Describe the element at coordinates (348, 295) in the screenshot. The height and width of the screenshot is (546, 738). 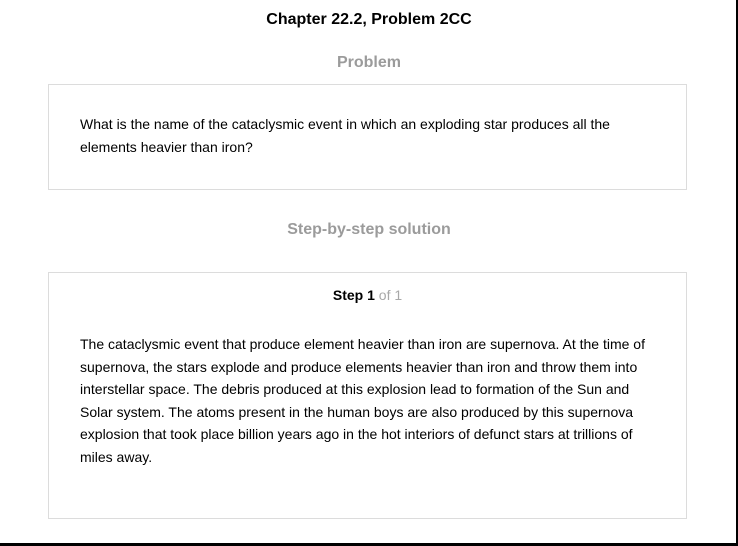
I see `step-word: Step` at that location.